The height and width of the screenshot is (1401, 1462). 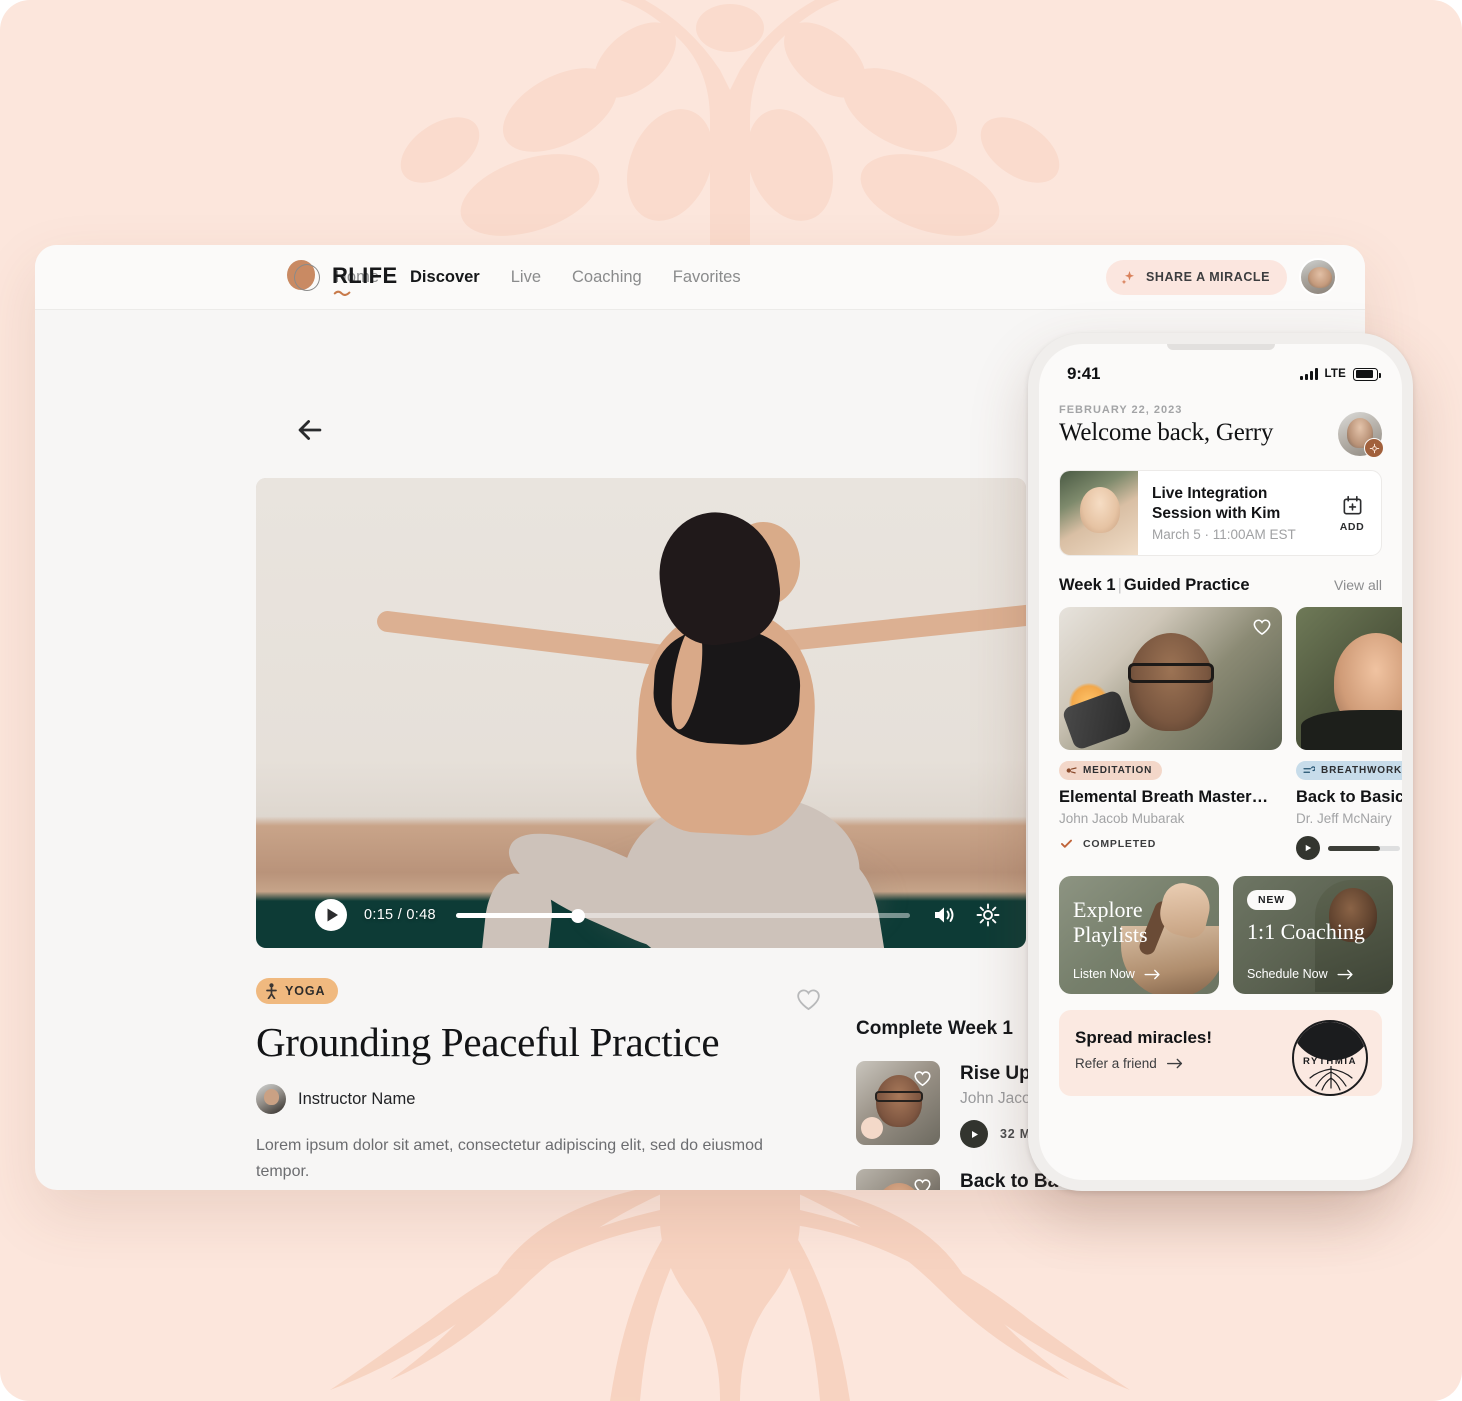 I want to click on greeting-row: Welcome back, Gerry, so click(x=1221, y=435).